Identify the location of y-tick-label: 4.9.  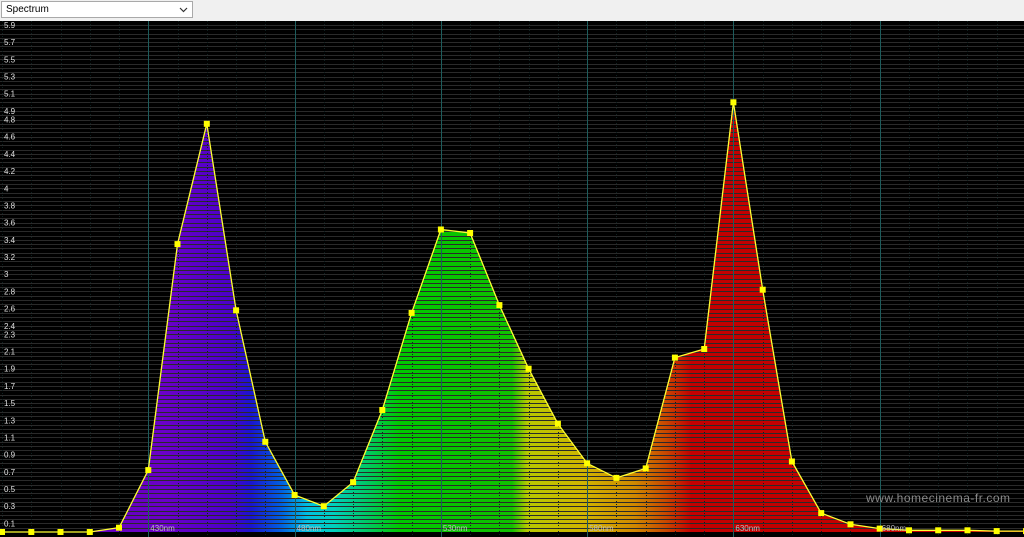
(10, 111).